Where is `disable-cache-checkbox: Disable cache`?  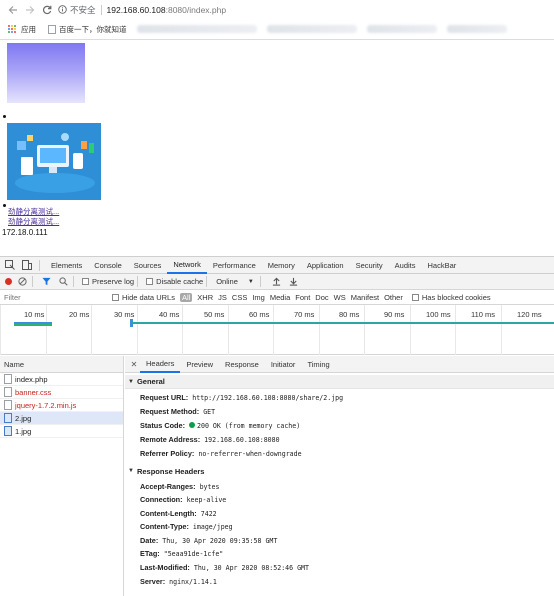
disable-cache-checkbox: Disable cache is located at coordinates (174, 281).